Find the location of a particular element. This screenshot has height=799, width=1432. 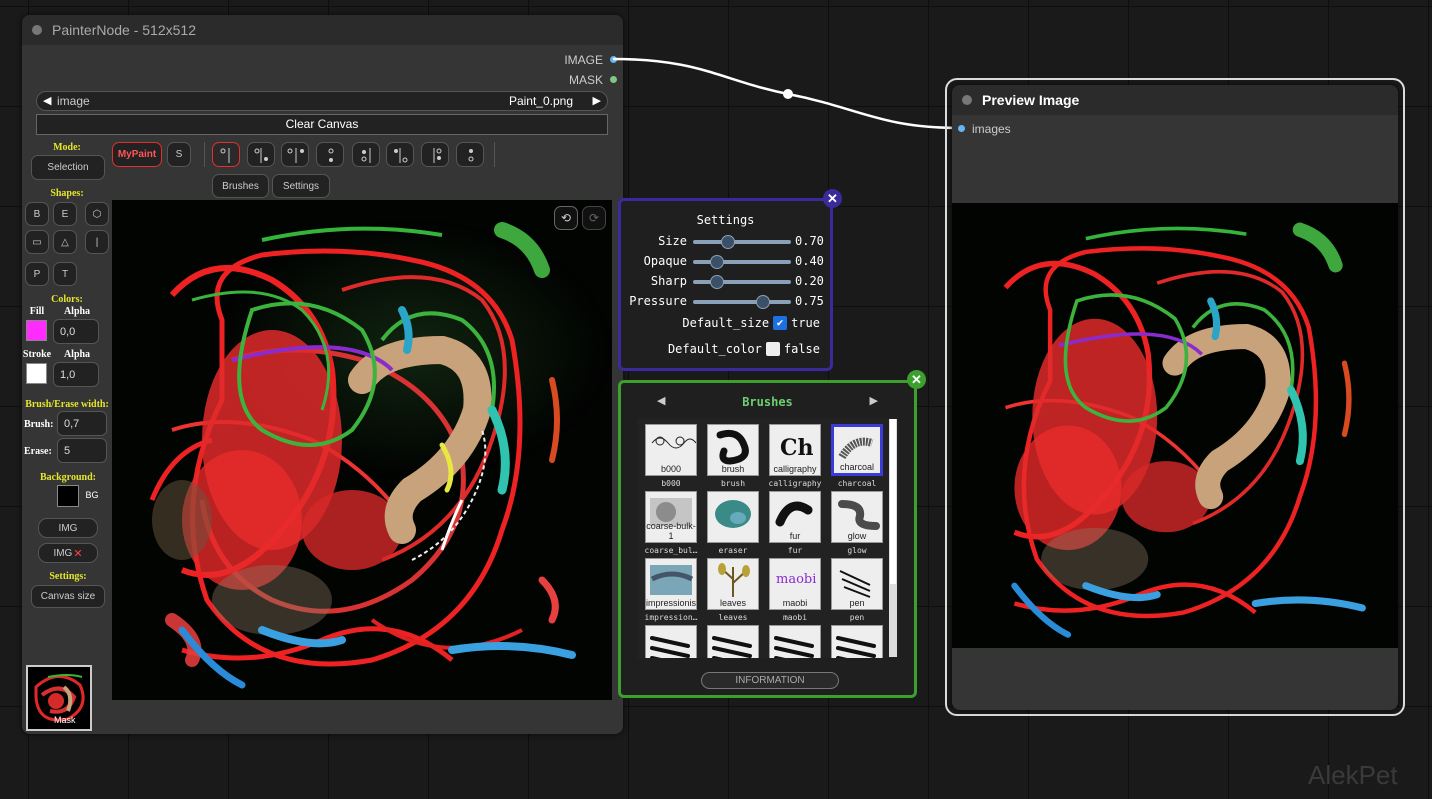

brush-tile-eraser is located at coordinates (733, 517).